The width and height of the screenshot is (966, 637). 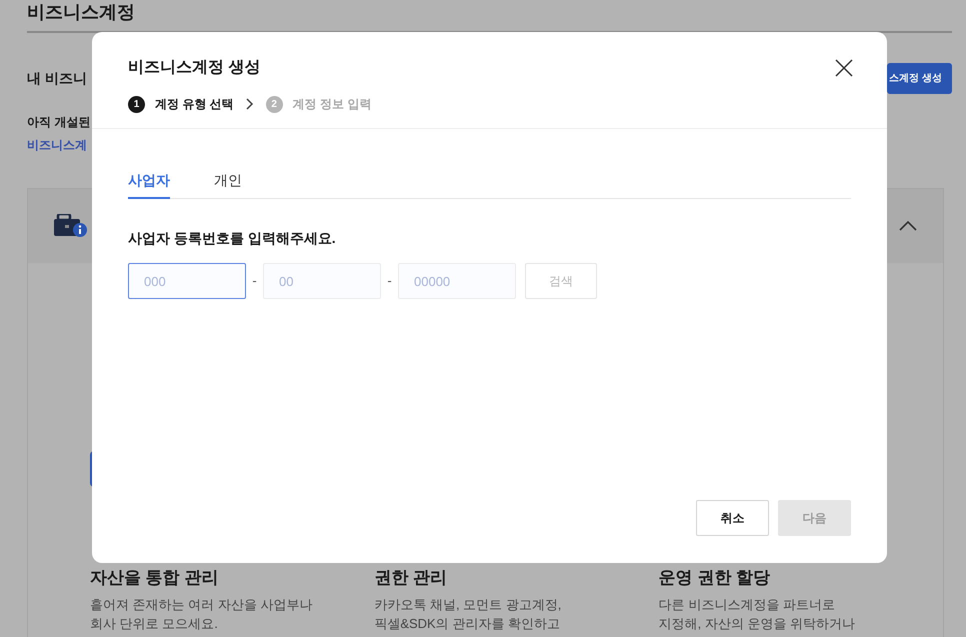 I want to click on cancel-button: 취소, so click(x=732, y=518).